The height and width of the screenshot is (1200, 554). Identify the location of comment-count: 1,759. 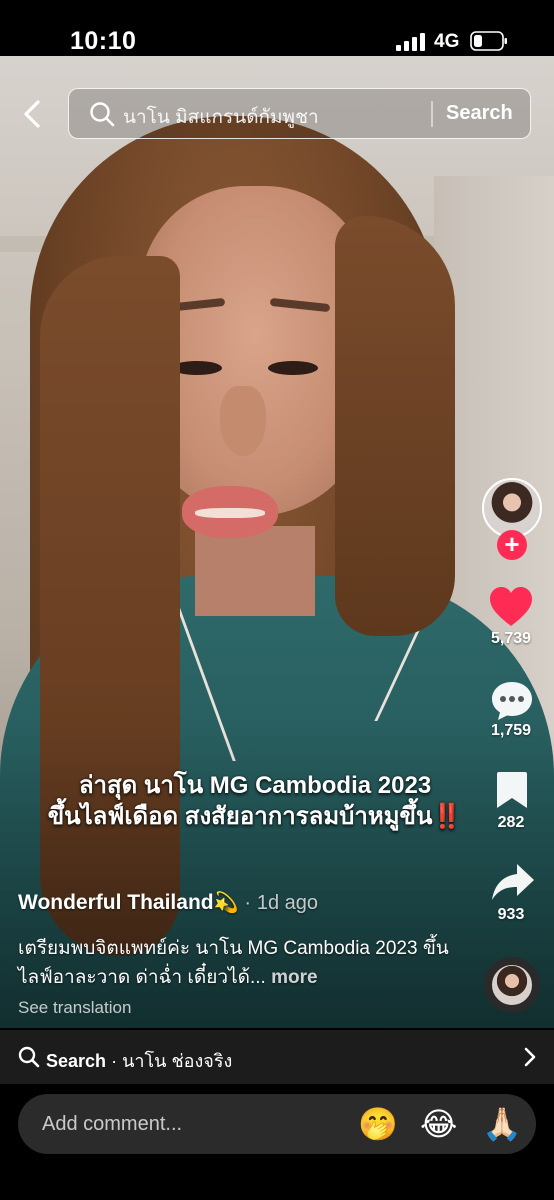
(511, 730).